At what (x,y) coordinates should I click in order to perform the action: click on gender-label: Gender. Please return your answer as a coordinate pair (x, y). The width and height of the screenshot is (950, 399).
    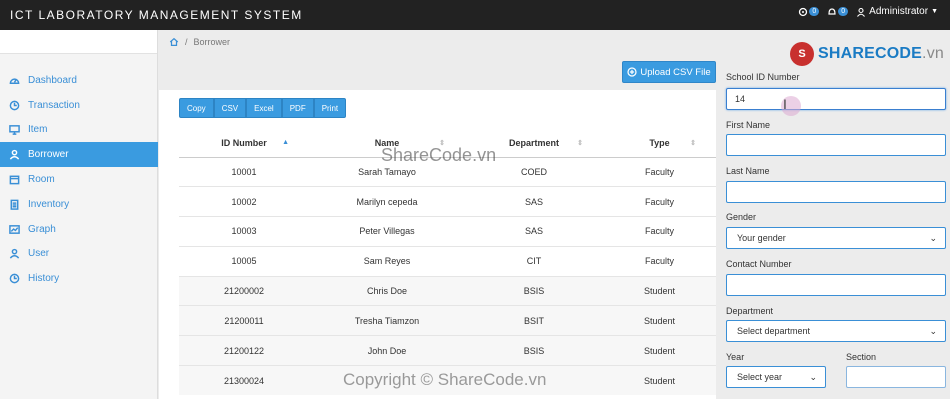
    Looking at the image, I should click on (741, 217).